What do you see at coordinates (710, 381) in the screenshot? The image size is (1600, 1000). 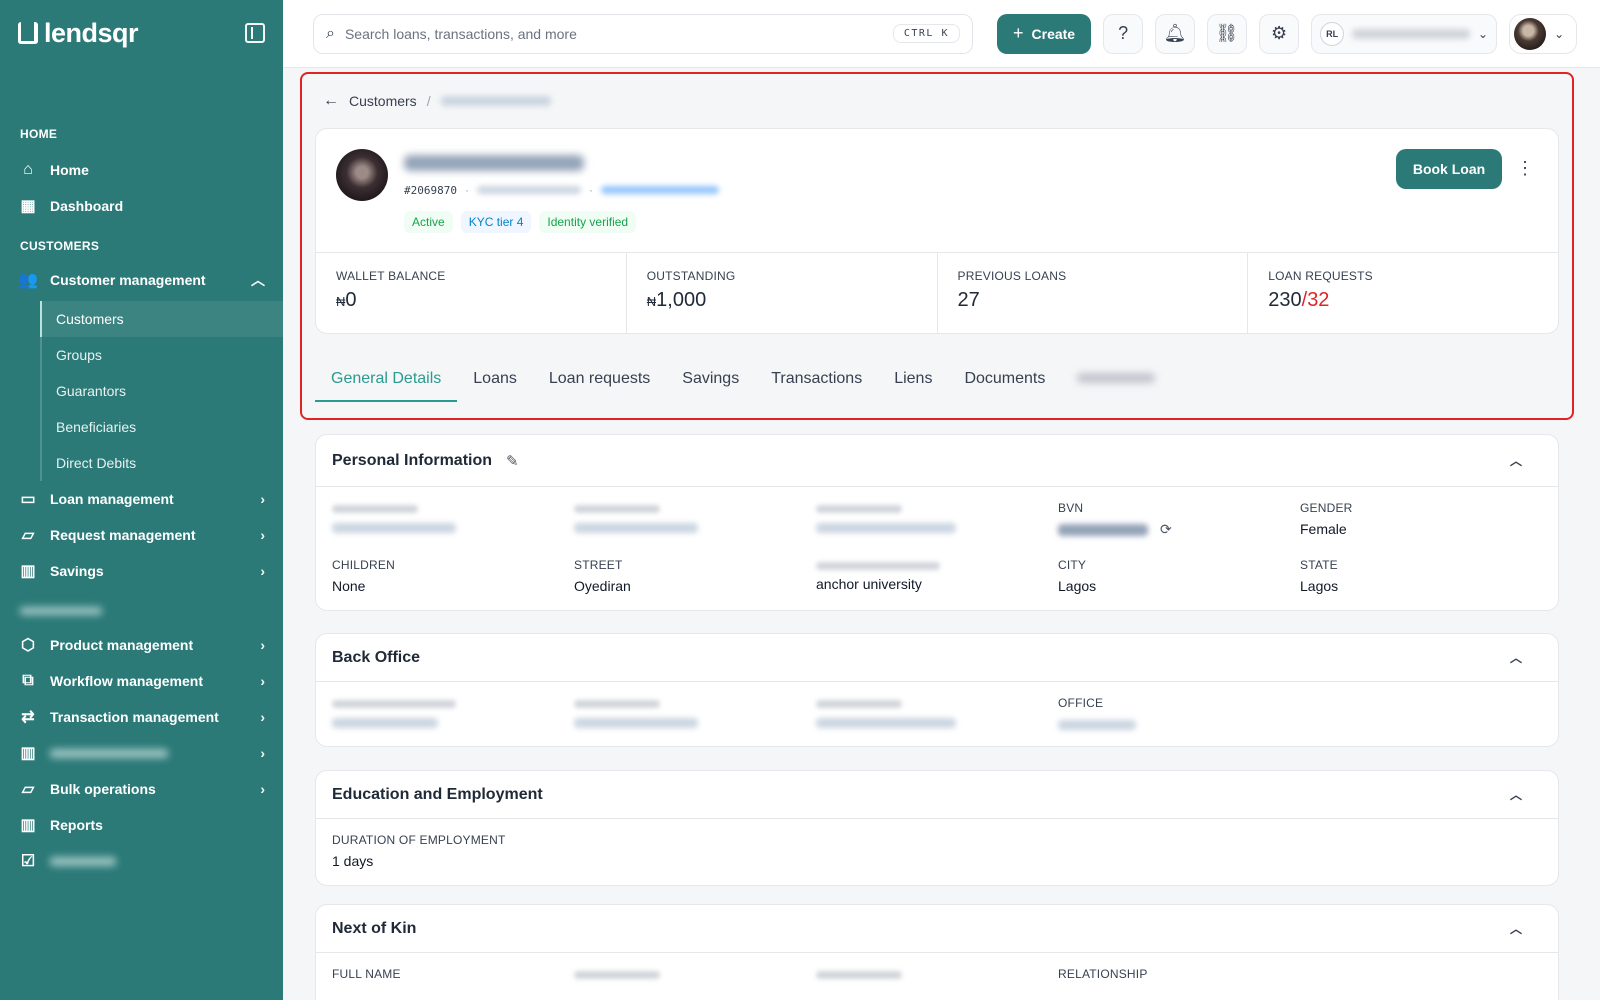 I see `tab-savings: Savings` at bounding box center [710, 381].